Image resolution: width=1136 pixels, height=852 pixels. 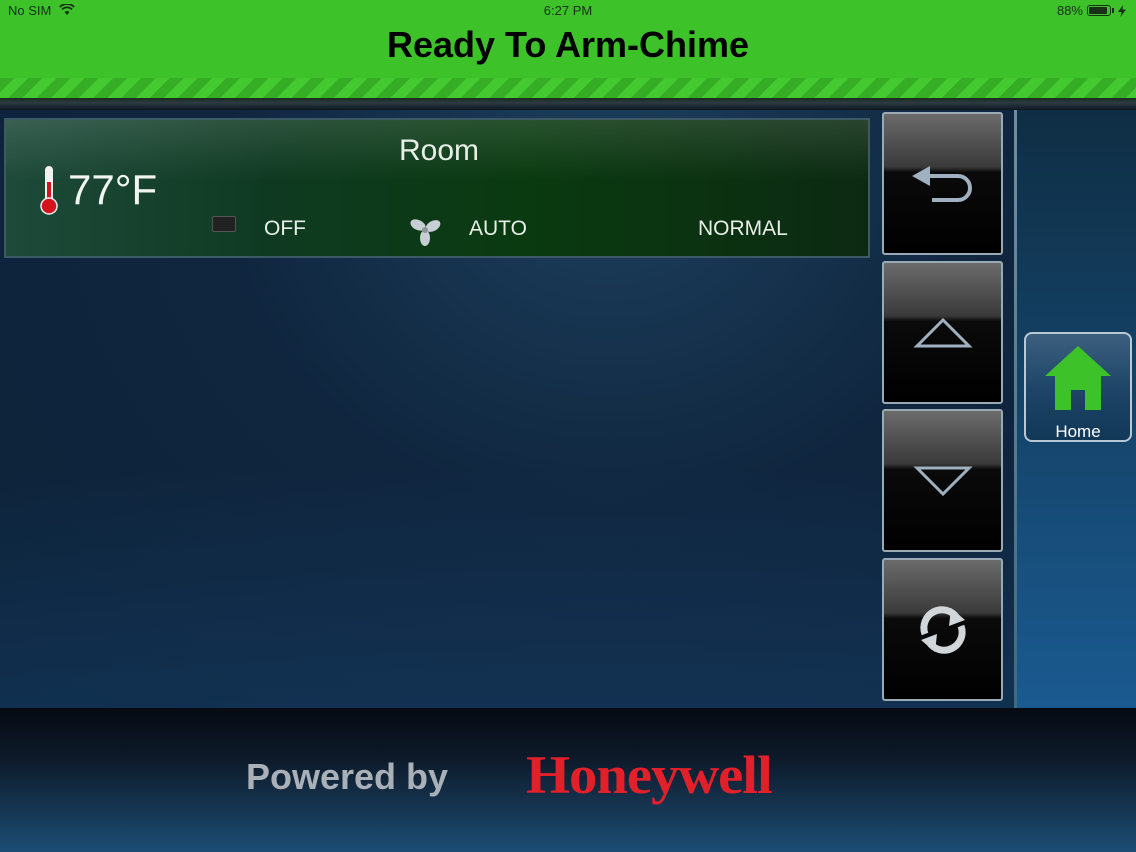 I want to click on header-divider, so click(x=568, y=104).